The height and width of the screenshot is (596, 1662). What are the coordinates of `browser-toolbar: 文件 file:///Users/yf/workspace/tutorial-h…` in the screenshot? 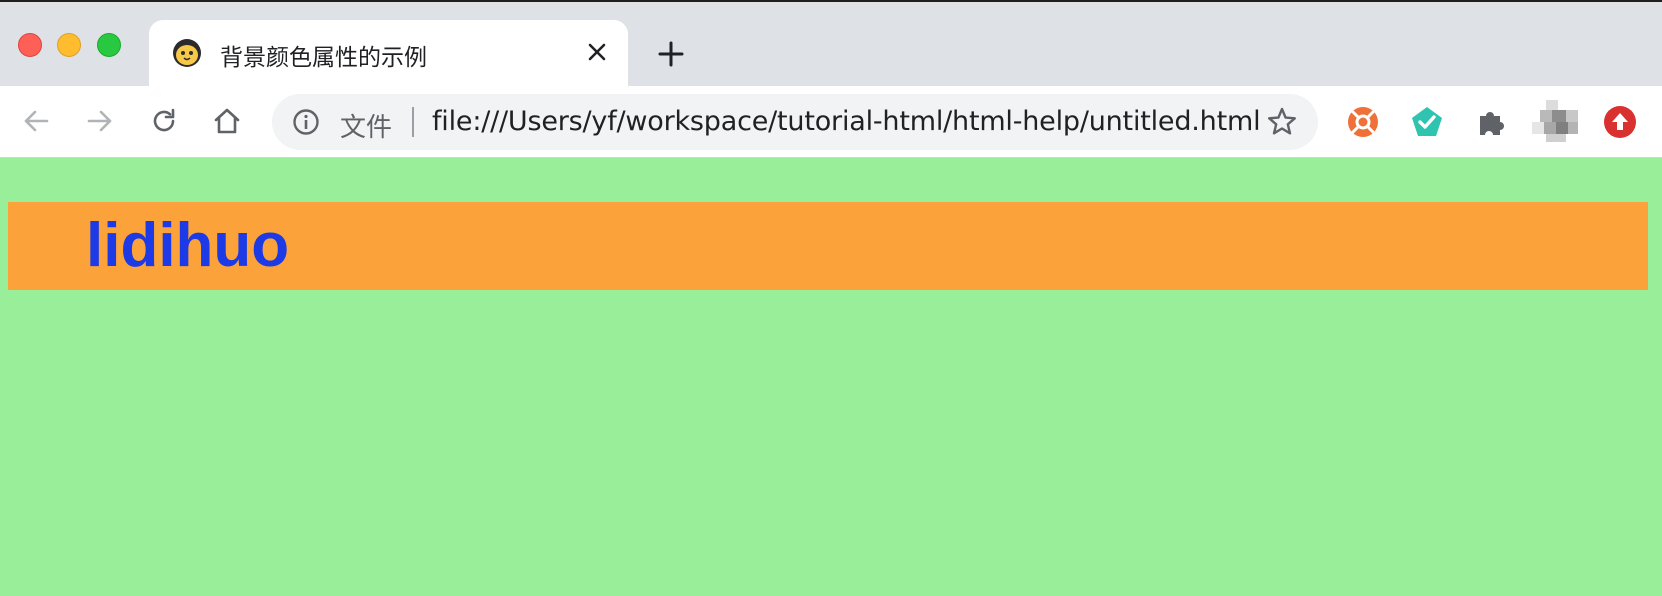 It's located at (831, 122).